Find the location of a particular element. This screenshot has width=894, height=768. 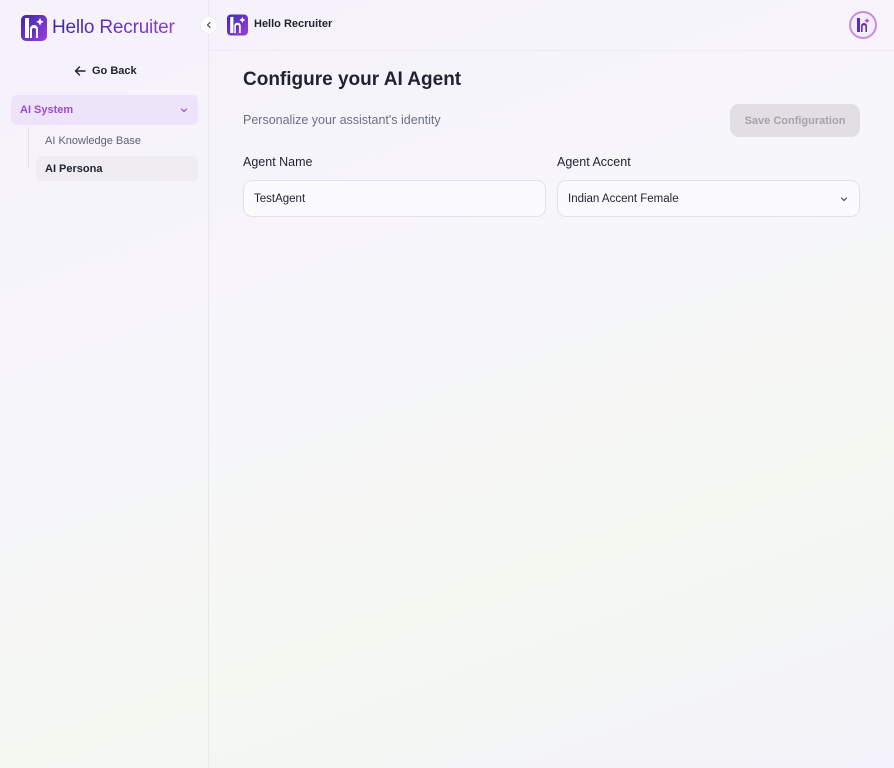

arrow-left-icon is located at coordinates (80, 71).